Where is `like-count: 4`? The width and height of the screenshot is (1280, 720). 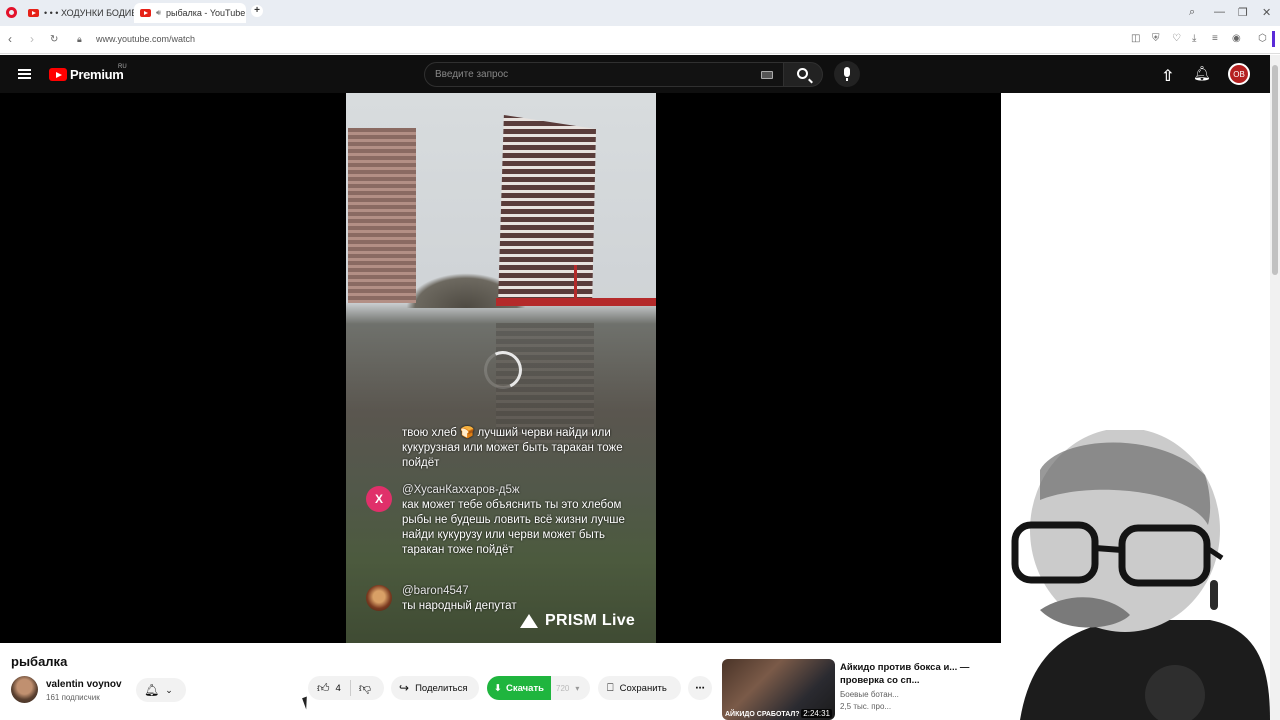 like-count: 4 is located at coordinates (338, 688).